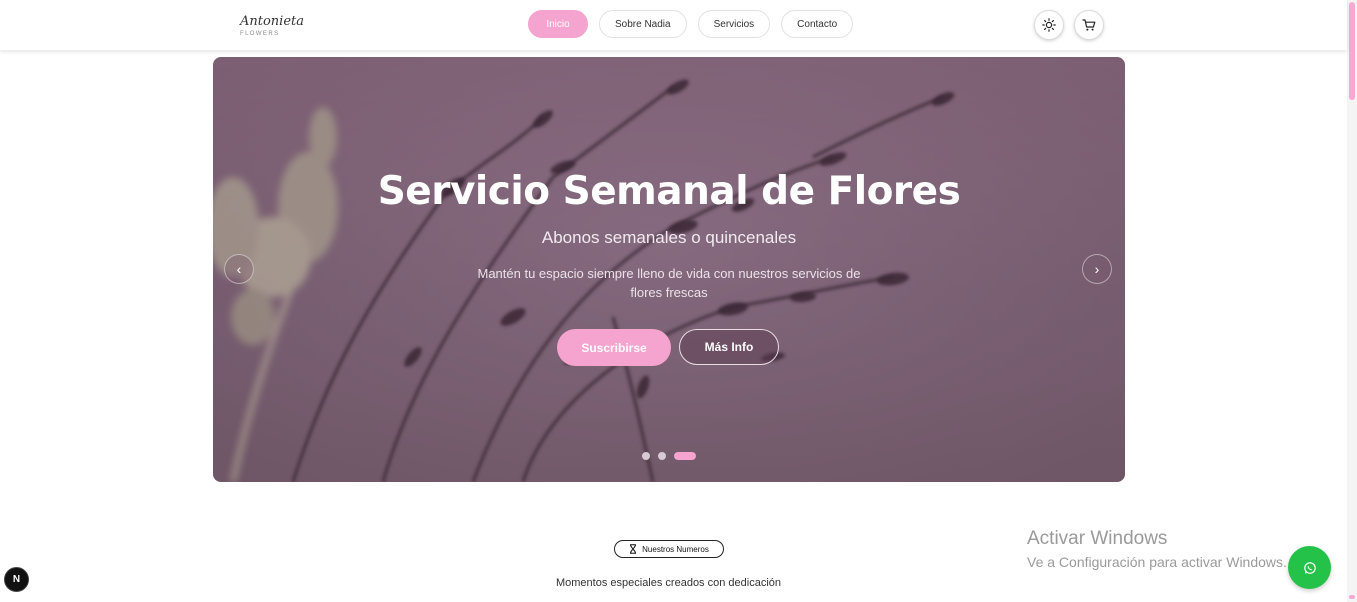  What do you see at coordinates (1352, 597) in the screenshot?
I see `scrollbar-end` at bounding box center [1352, 597].